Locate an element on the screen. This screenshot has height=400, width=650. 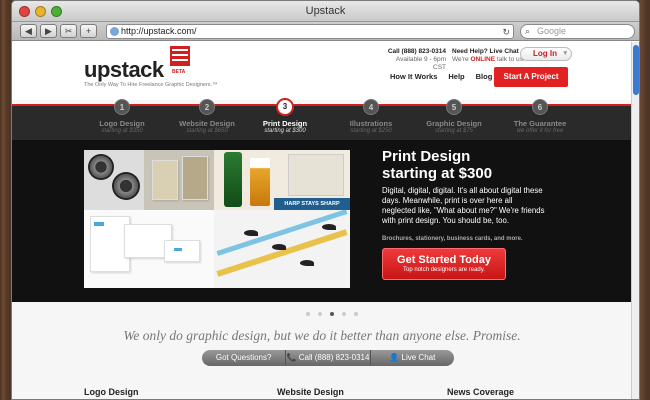
call-button: 📞 Call (888) 823-0314 is located at coordinates (328, 358).